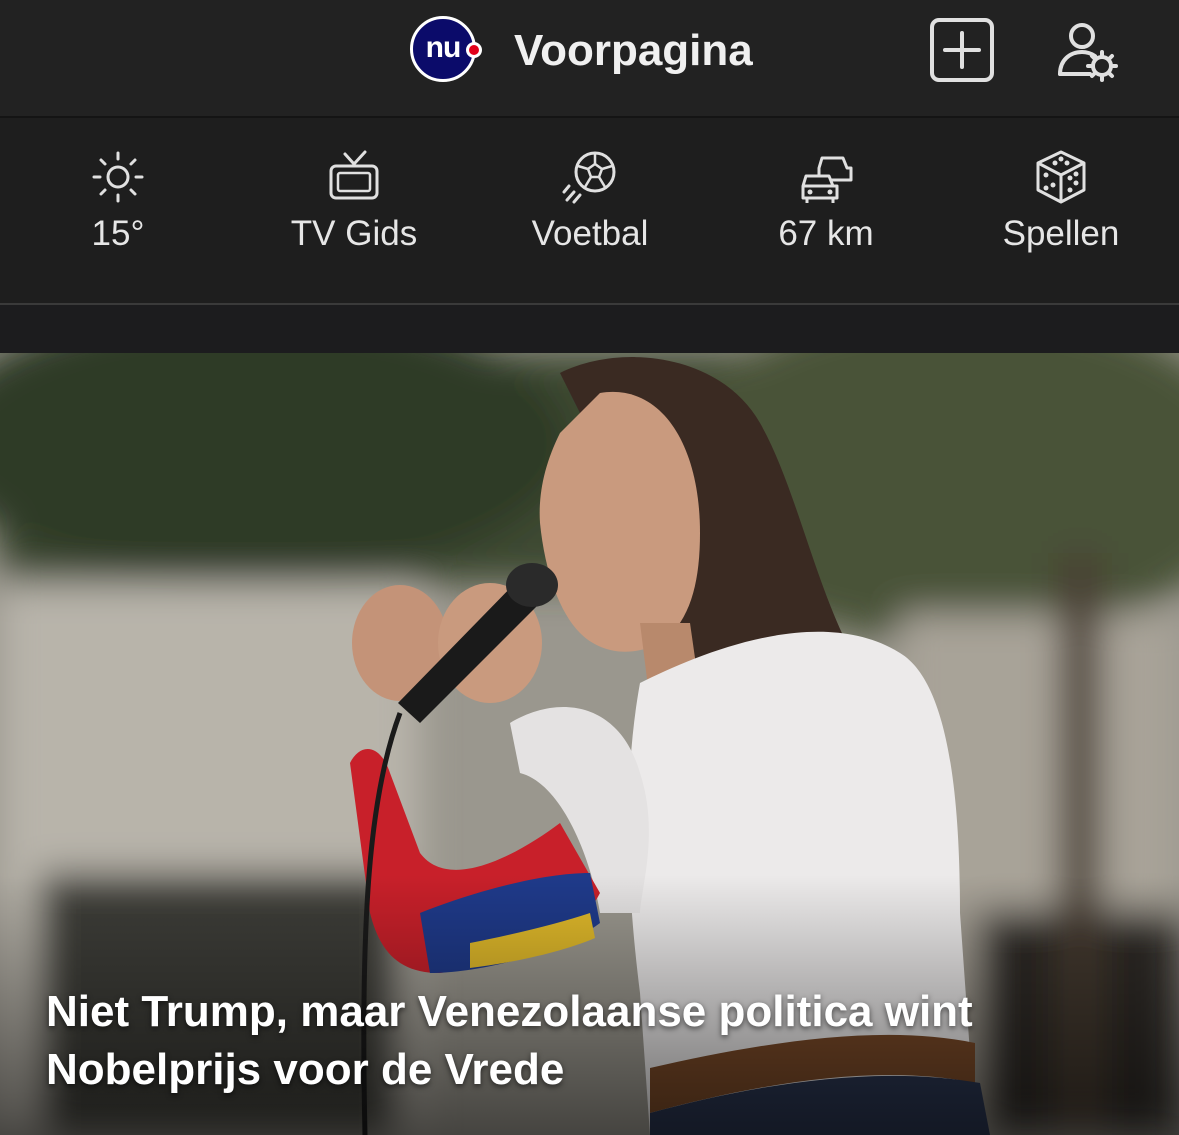 The height and width of the screenshot is (1135, 1179). Describe the element at coordinates (590, 233) in the screenshot. I see `football-label: Voetbal` at that location.